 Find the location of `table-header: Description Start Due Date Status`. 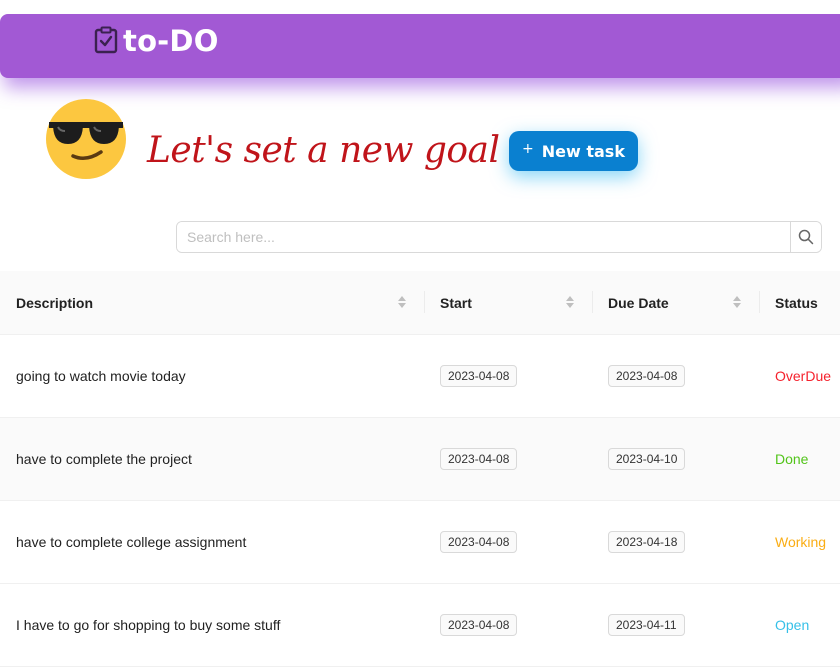

table-header: Description Start Due Date Status is located at coordinates (420, 303).